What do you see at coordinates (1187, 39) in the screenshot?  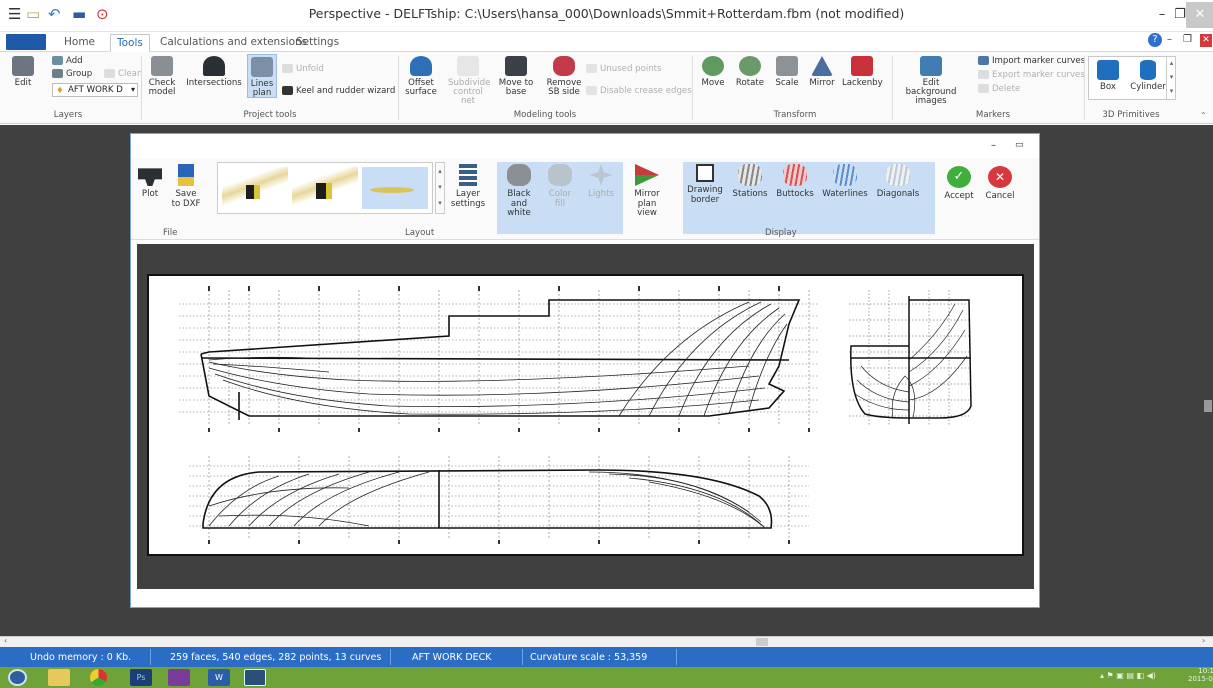 I see `ribbon-restore-icon: ❐` at bounding box center [1187, 39].